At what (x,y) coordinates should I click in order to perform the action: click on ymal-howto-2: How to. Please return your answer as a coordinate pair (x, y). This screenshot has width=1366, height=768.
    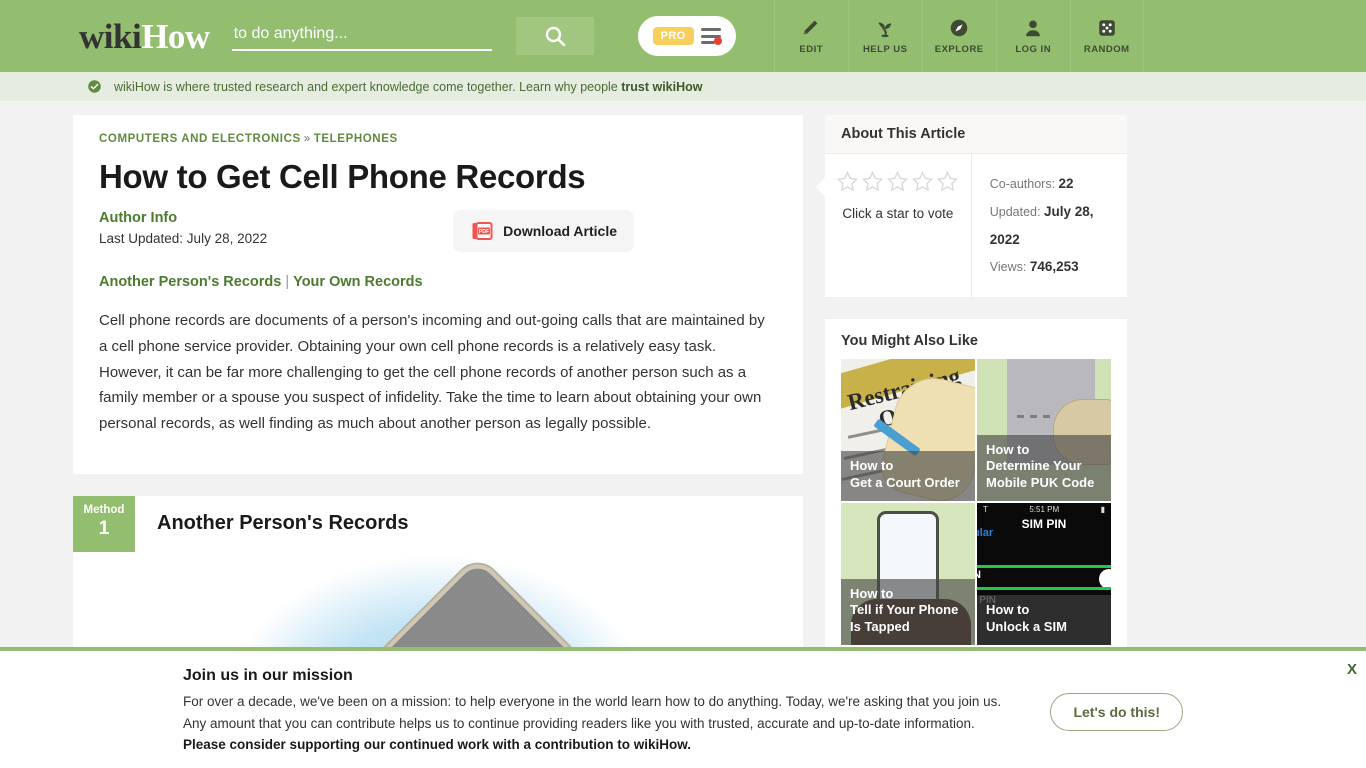
    Looking at the image, I should click on (872, 593).